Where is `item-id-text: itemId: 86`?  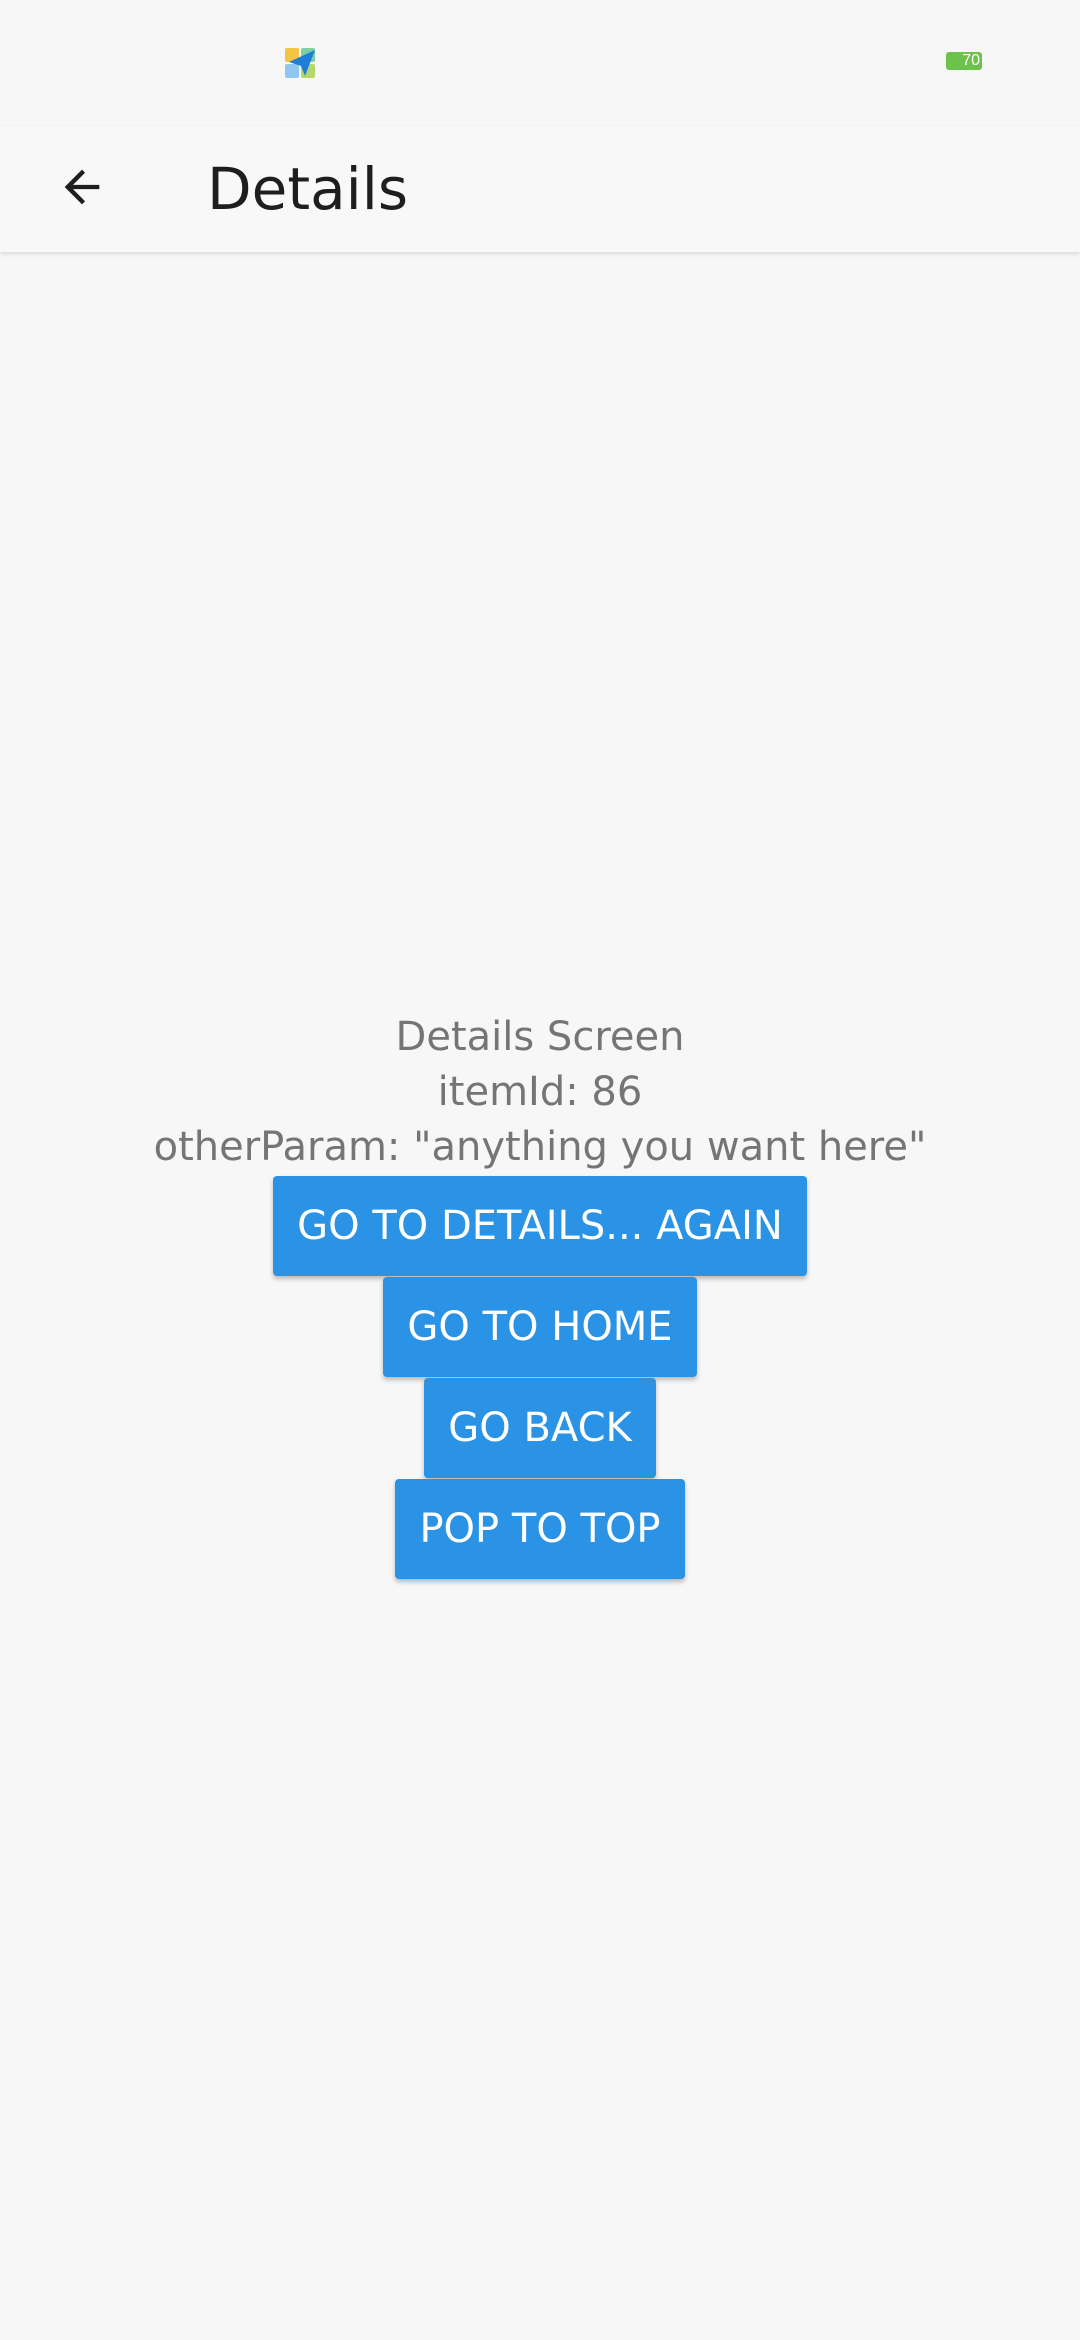
item-id-text: itemId: 86 is located at coordinates (540, 1092).